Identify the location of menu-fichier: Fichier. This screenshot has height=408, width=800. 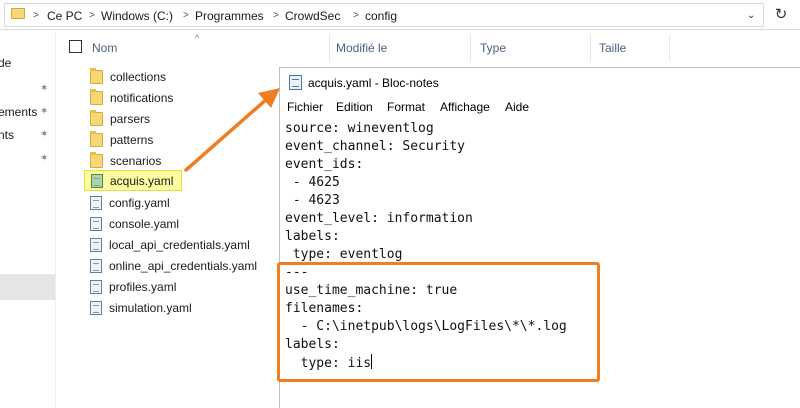
(305, 107).